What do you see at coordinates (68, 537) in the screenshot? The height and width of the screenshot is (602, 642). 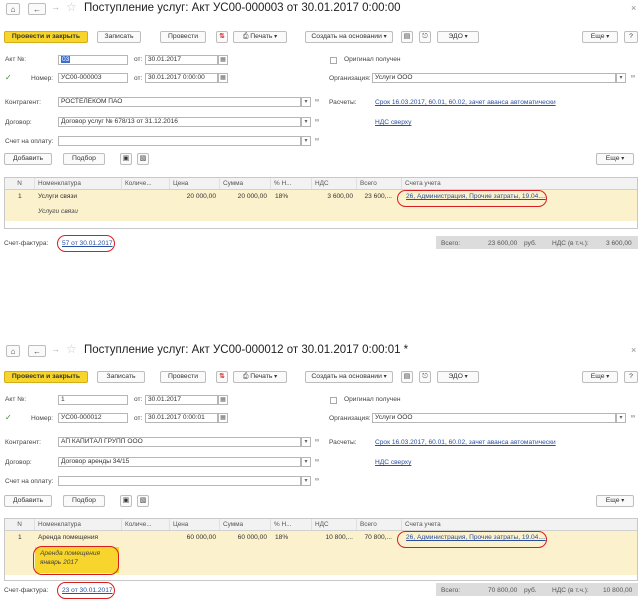 I see `row-item: Аренда помещения` at bounding box center [68, 537].